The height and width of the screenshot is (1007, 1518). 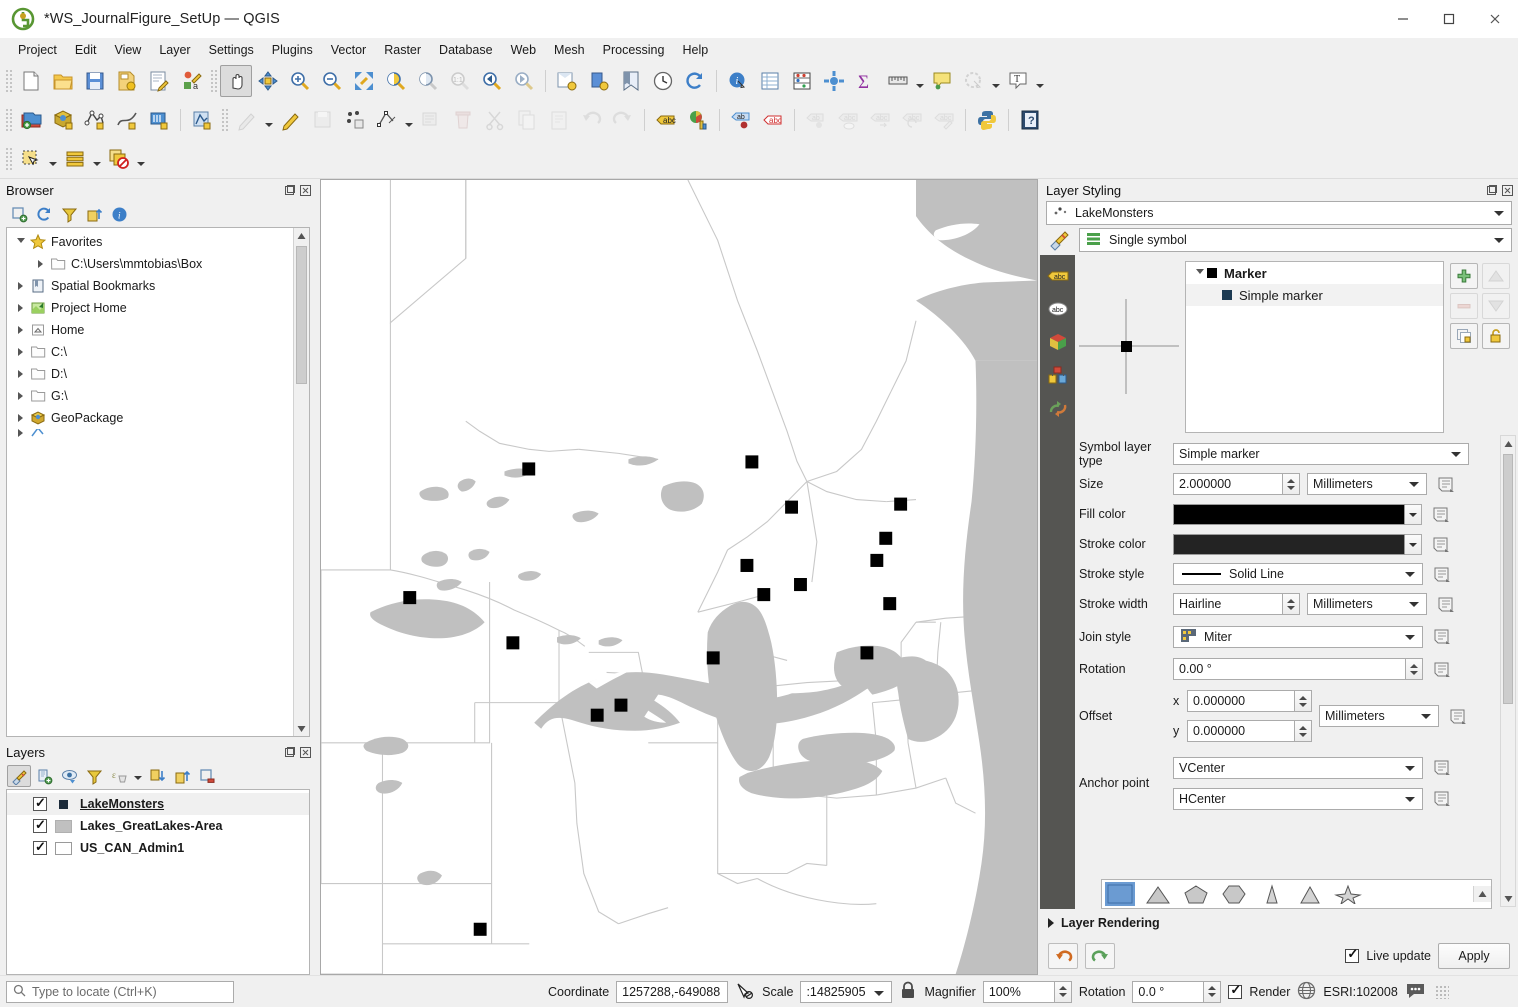 What do you see at coordinates (1508, 444) in the screenshot?
I see `scroll-up-icon` at bounding box center [1508, 444].